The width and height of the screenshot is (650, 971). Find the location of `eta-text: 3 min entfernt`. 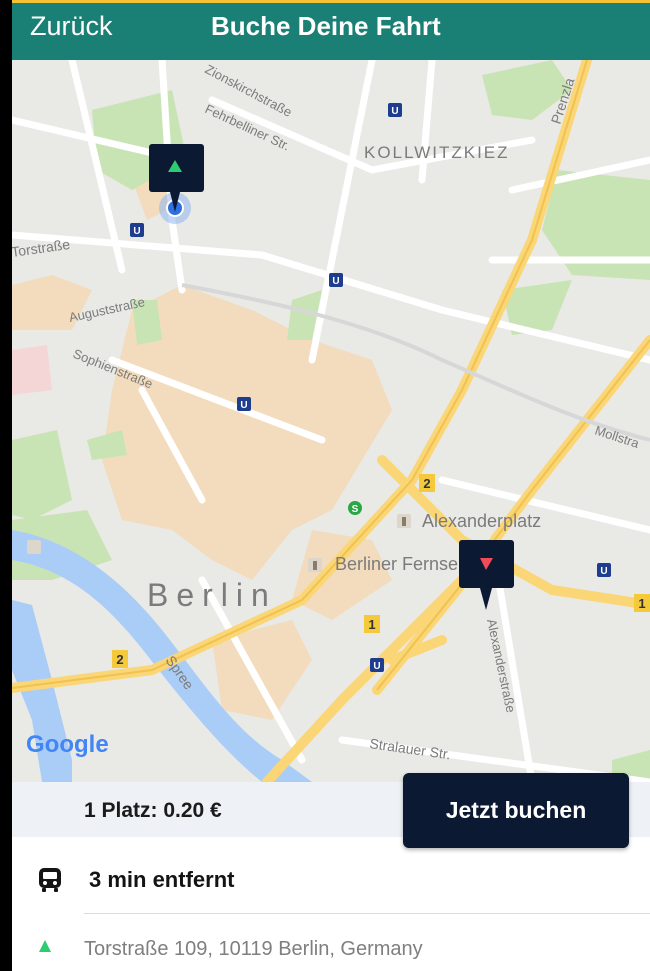

eta-text: 3 min entfernt is located at coordinates (162, 879).